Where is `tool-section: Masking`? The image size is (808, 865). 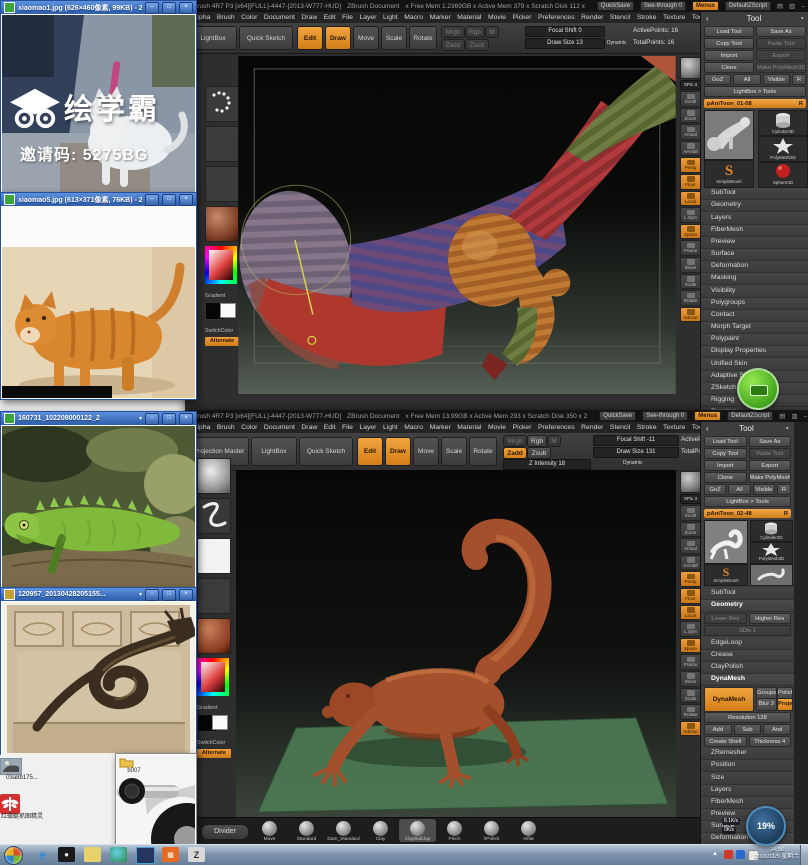 tool-section: Masking is located at coordinates (754, 279).